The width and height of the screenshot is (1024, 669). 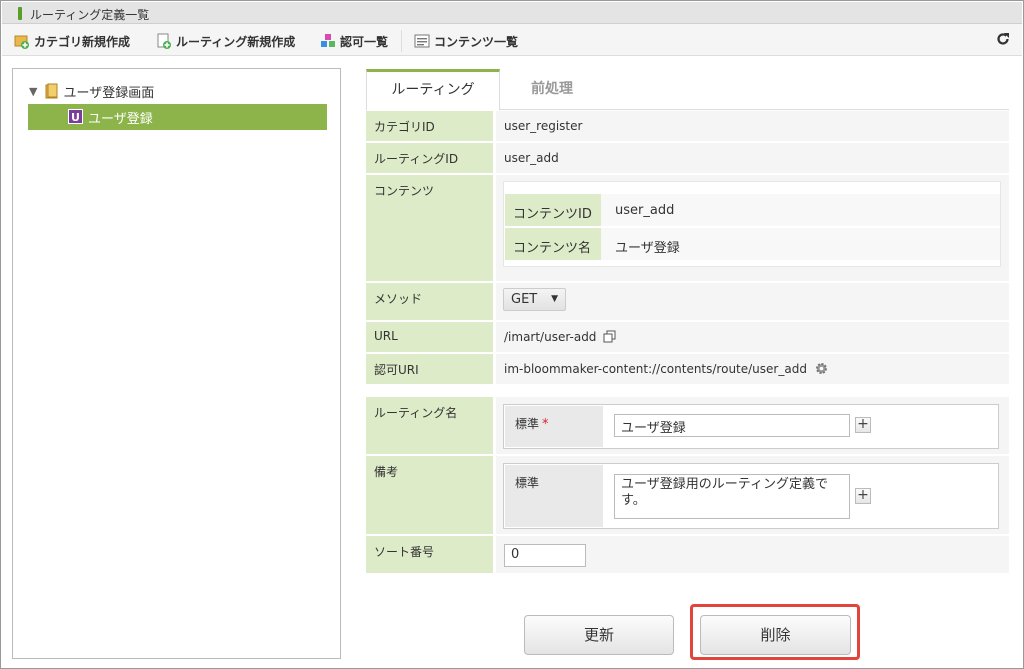 What do you see at coordinates (512, 13) in the screenshot?
I see `title-bar: ルーティング定義一覧` at bounding box center [512, 13].